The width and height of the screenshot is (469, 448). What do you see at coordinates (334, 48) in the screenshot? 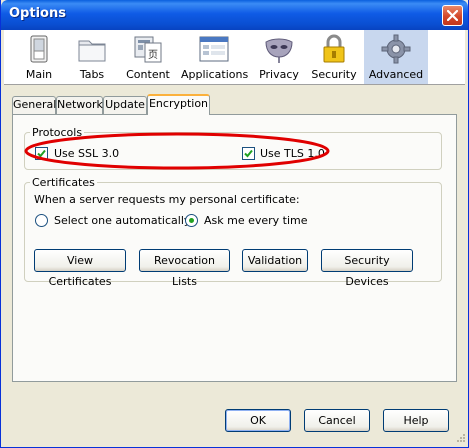
I see `security-lock-icon` at bounding box center [334, 48].